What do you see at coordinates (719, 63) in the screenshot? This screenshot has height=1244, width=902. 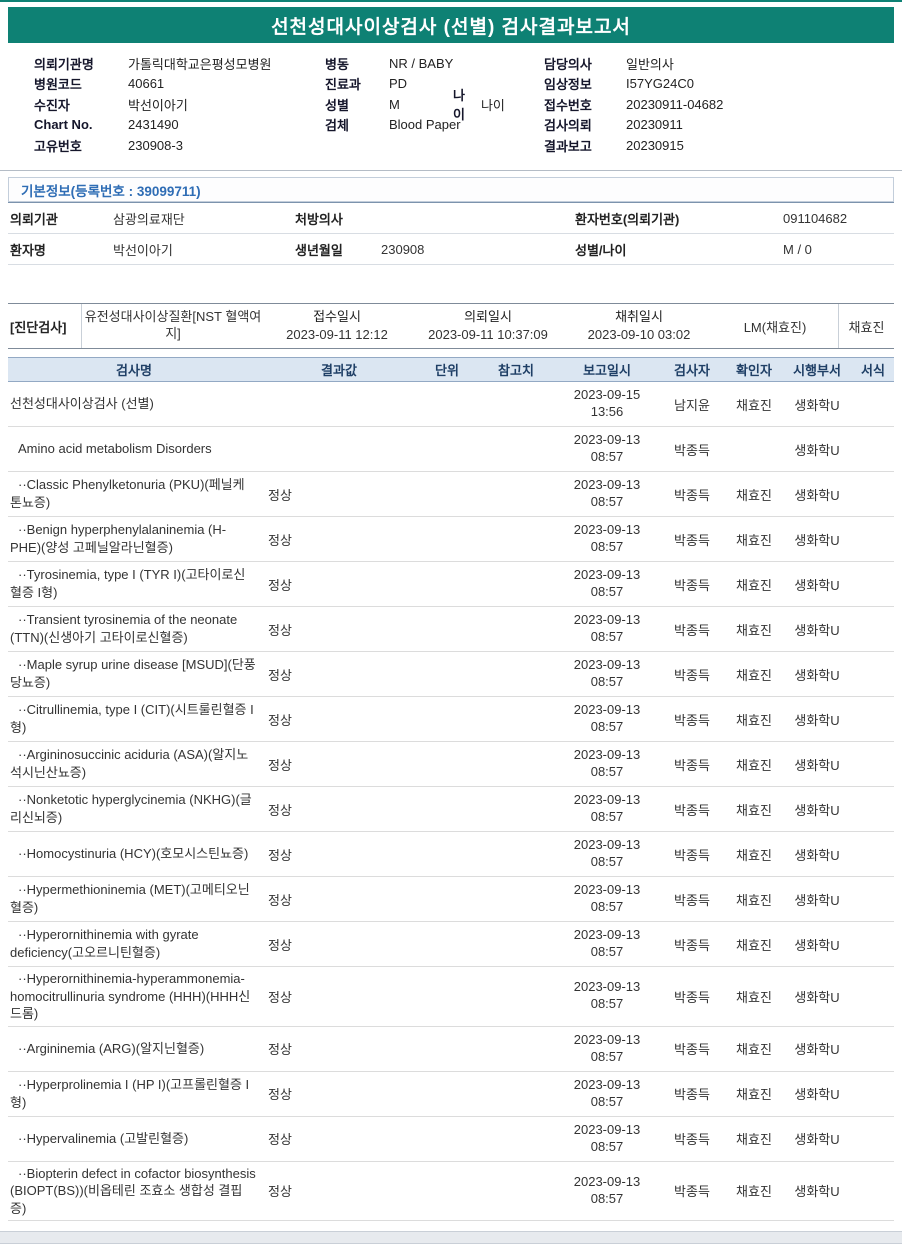 I see `info-row: 담당의사 일반의사` at bounding box center [719, 63].